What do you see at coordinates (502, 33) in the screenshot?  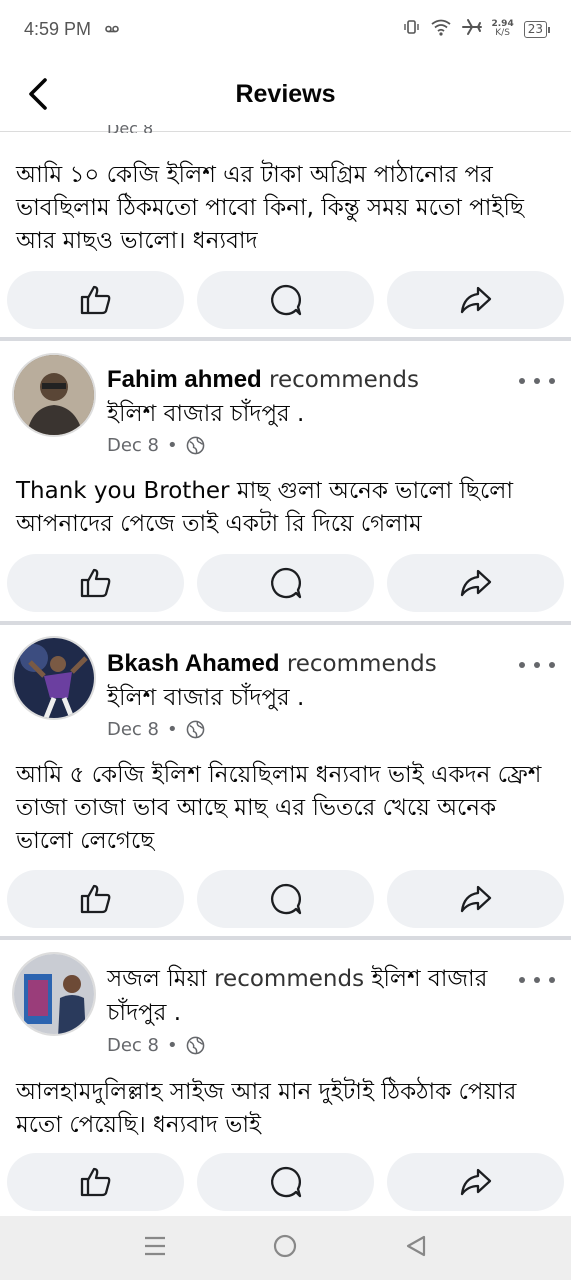 I see `network-speed-unit: K/S` at bounding box center [502, 33].